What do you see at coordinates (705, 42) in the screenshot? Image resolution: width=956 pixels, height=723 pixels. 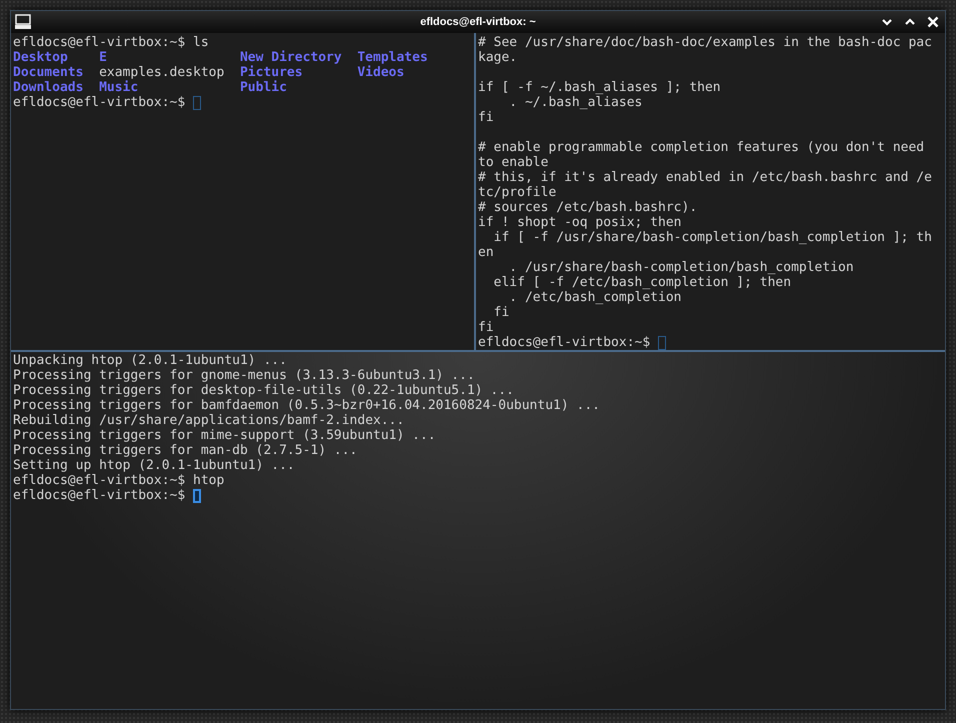 I see `output-line: # See /usr/share/doc/bash-doc/examples in the bash-doc pac` at bounding box center [705, 42].